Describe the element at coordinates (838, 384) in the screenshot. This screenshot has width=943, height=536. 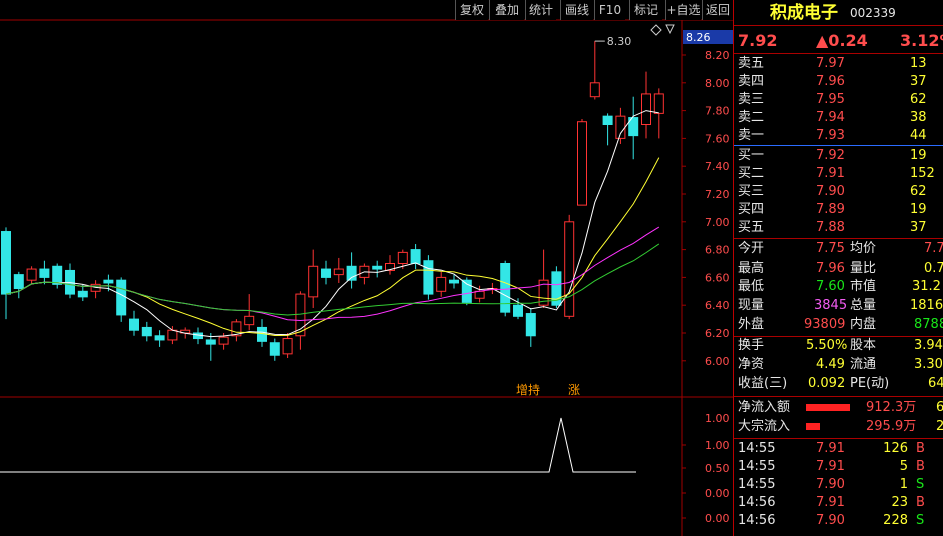
I see `stat-row: 收益(三) 0.092 PE(动) 64` at that location.